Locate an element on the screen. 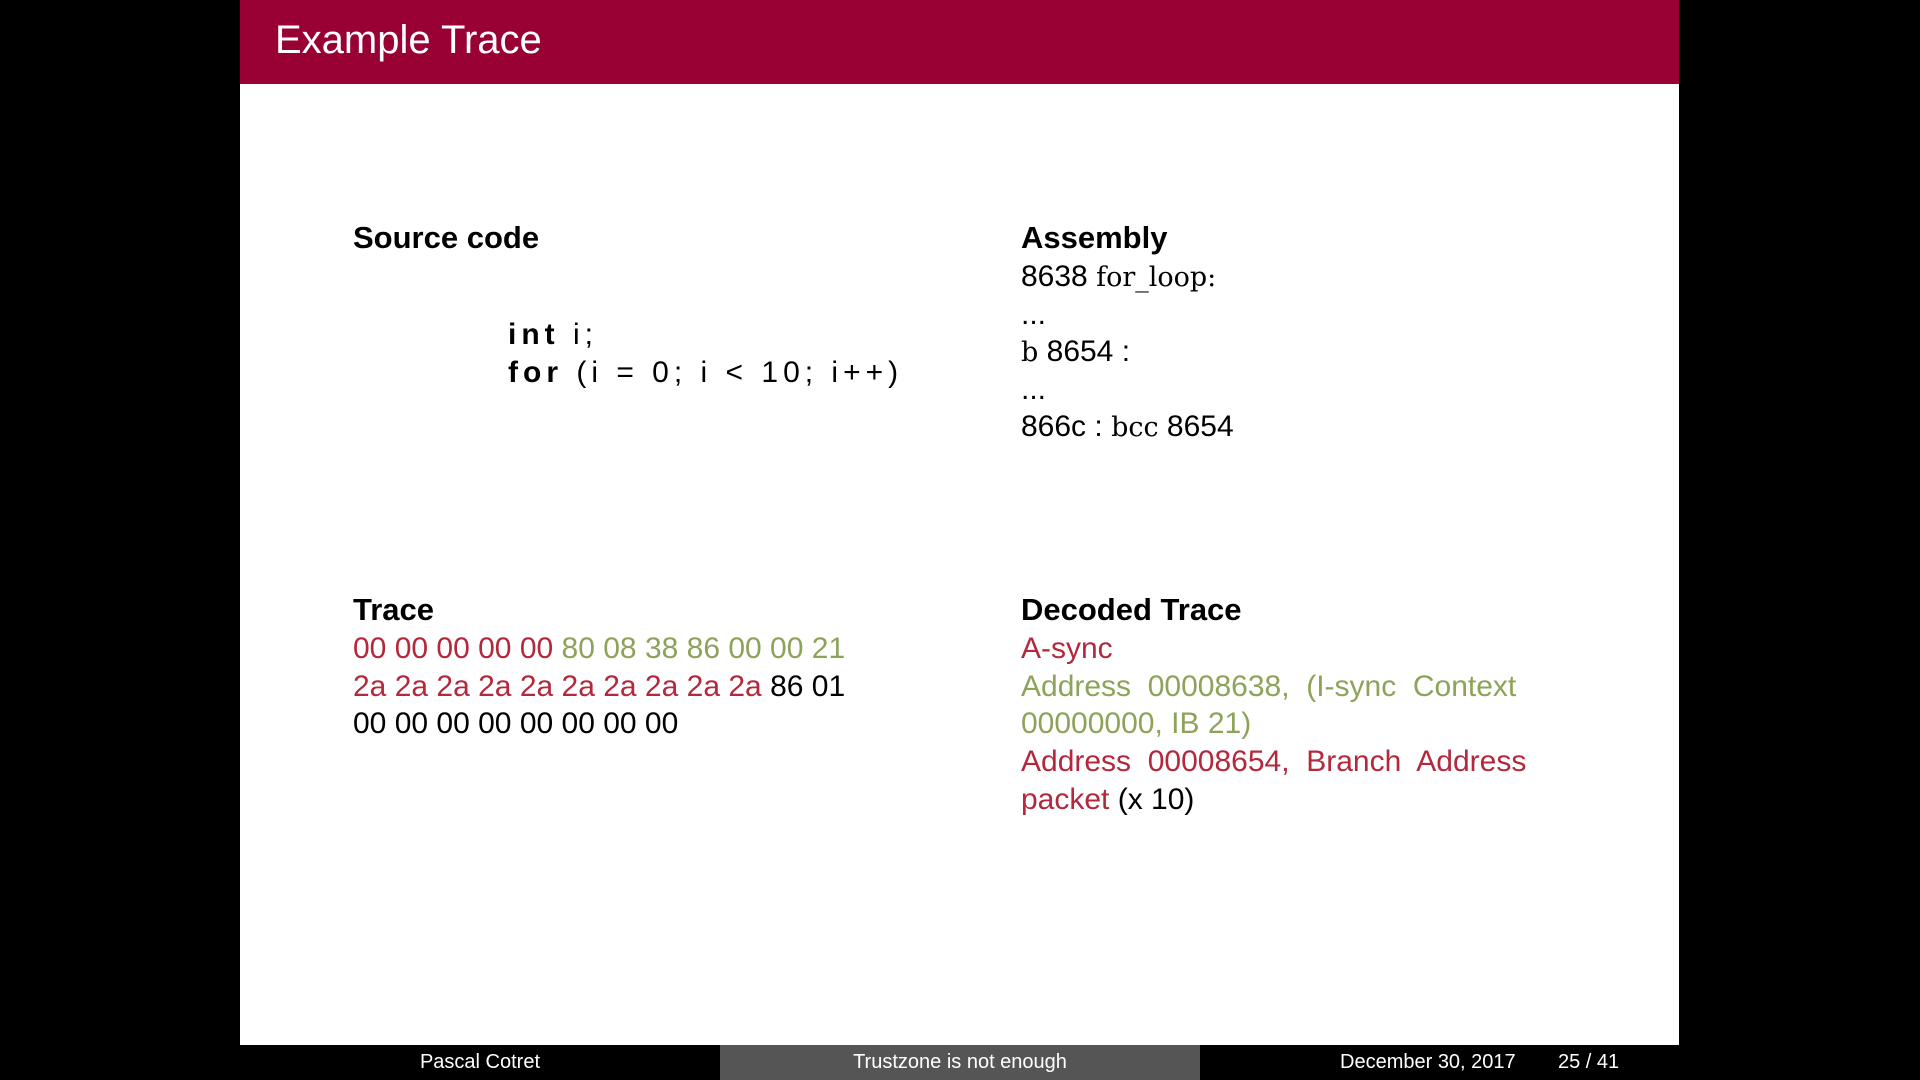 The height and width of the screenshot is (1080, 1920). trace-isync-bytes: 80 08 38 86 00 00 21 is located at coordinates (703, 648).